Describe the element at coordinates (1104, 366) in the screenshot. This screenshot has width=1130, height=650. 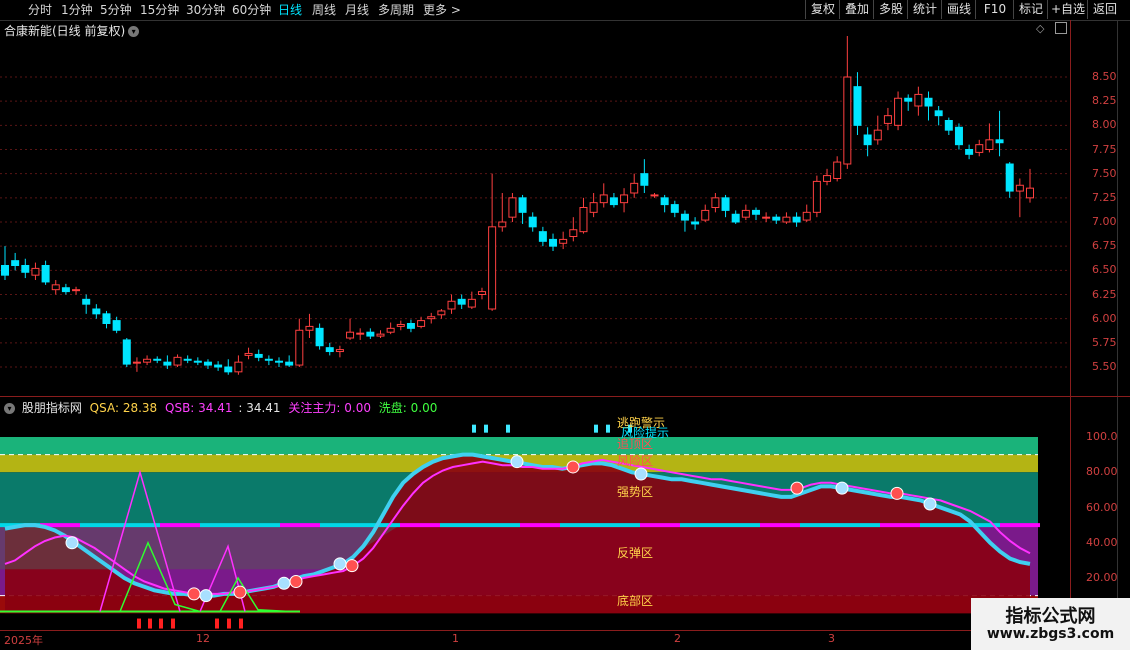
I see `price-tick-label: 5.50` at that location.